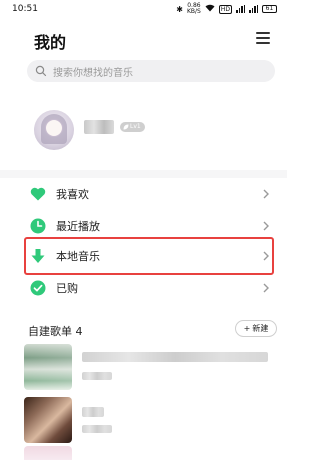 The height and width of the screenshot is (460, 320). I want to click on menu-item-label: 最近播放, so click(78, 226).